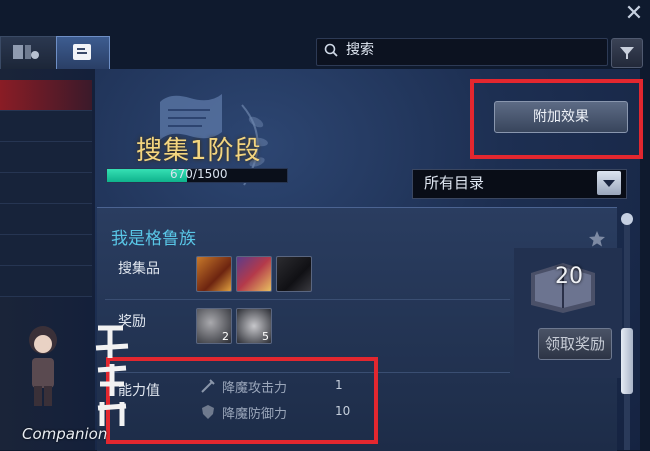 The height and width of the screenshot is (451, 650). What do you see at coordinates (65, 434) in the screenshot?
I see `watermark-text: Companion` at bounding box center [65, 434].